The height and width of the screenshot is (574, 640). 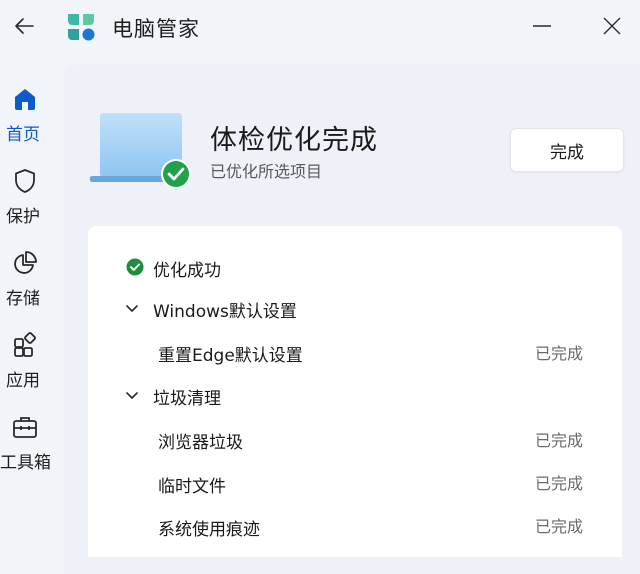 What do you see at coordinates (25, 427) in the screenshot?
I see `toolbox-icon` at bounding box center [25, 427].